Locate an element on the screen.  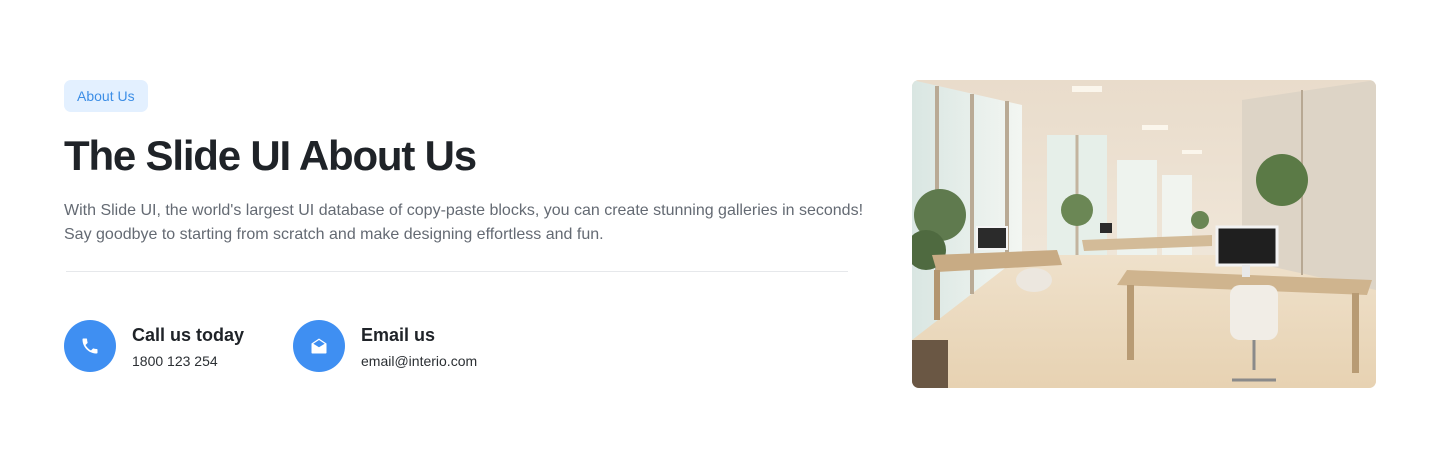
envelope-open-icon is located at coordinates (319, 346).